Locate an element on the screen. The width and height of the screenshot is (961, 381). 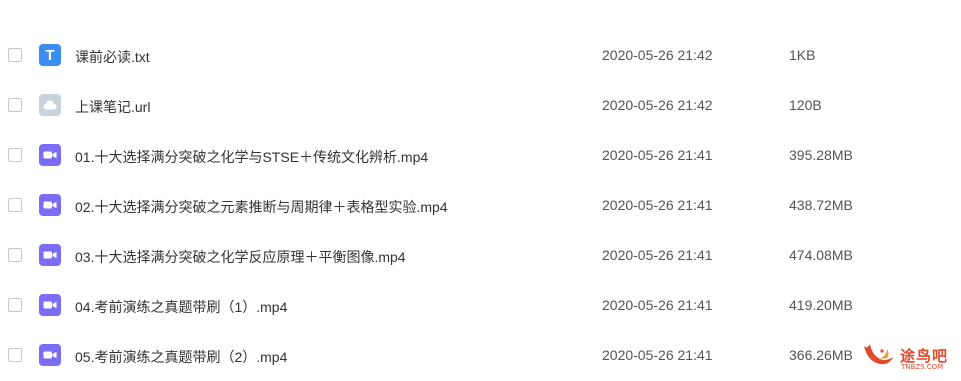
file-size: 419.20MB is located at coordinates (821, 305).